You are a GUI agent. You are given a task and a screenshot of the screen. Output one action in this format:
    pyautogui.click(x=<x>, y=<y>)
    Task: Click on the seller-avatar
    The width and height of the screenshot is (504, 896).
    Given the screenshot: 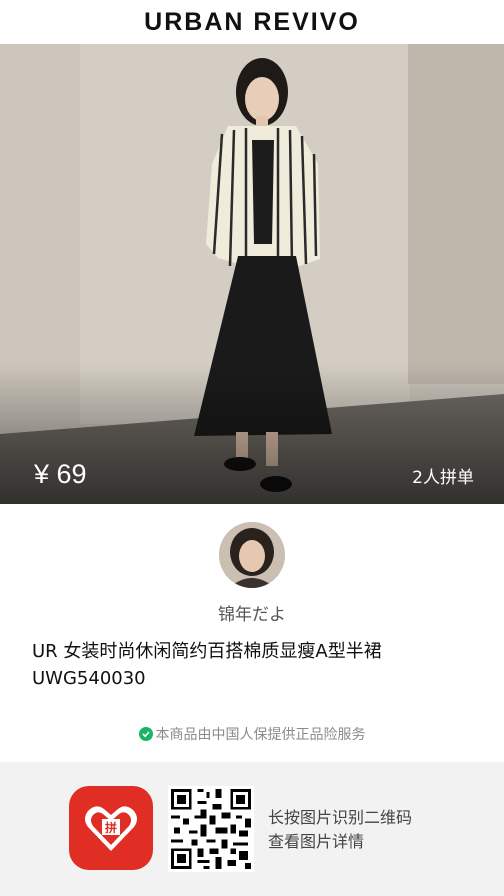 What is the action you would take?
    pyautogui.click(x=252, y=555)
    